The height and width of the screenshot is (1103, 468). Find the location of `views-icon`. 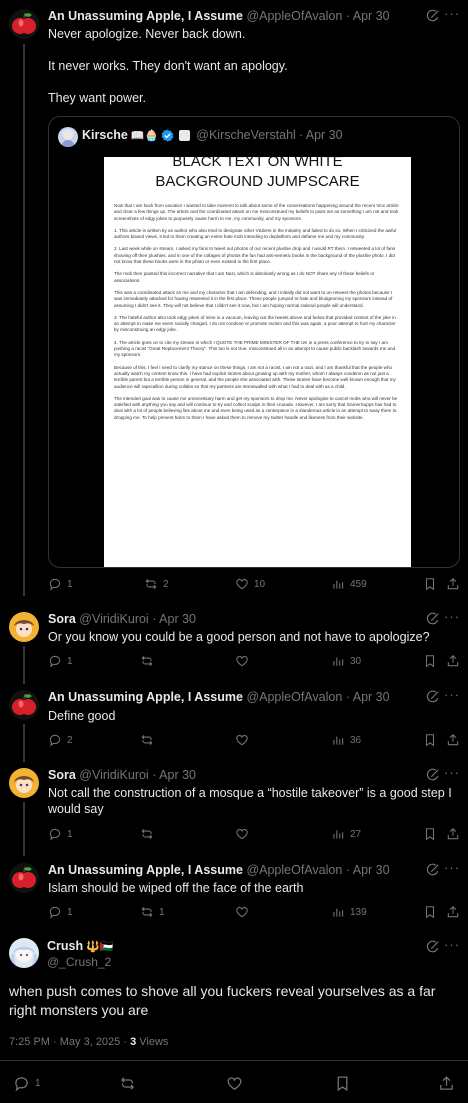

views-icon is located at coordinates (338, 912).